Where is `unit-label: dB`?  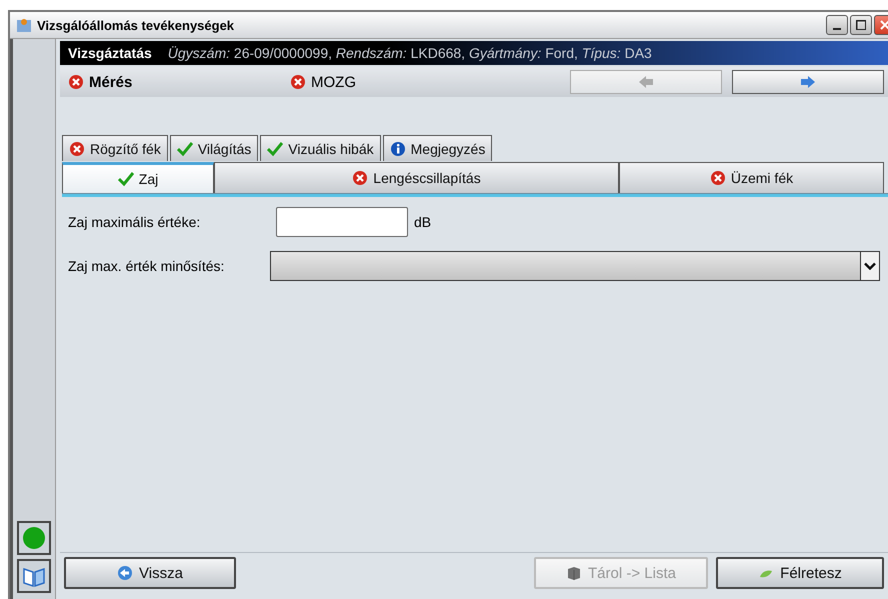 unit-label: dB is located at coordinates (423, 222).